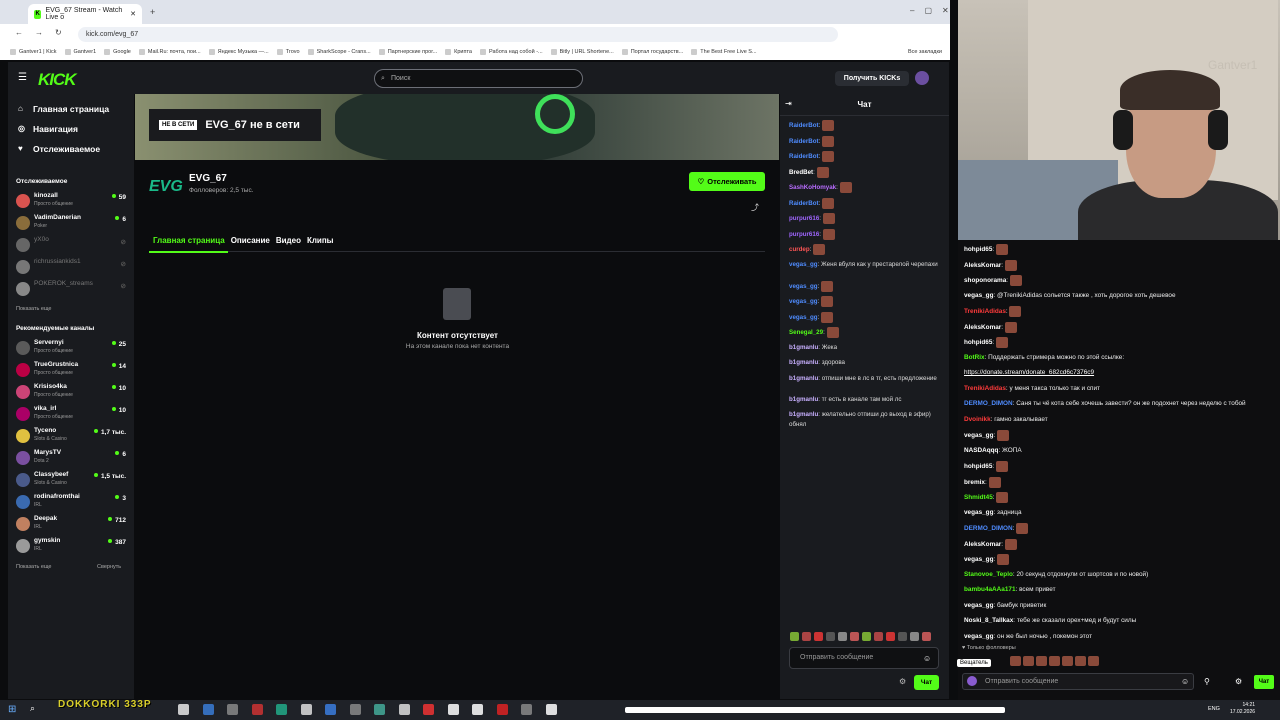 The image size is (1280, 720). What do you see at coordinates (977, 419) in the screenshot?
I see `overlay-username: Dvoinikk` at bounding box center [977, 419].